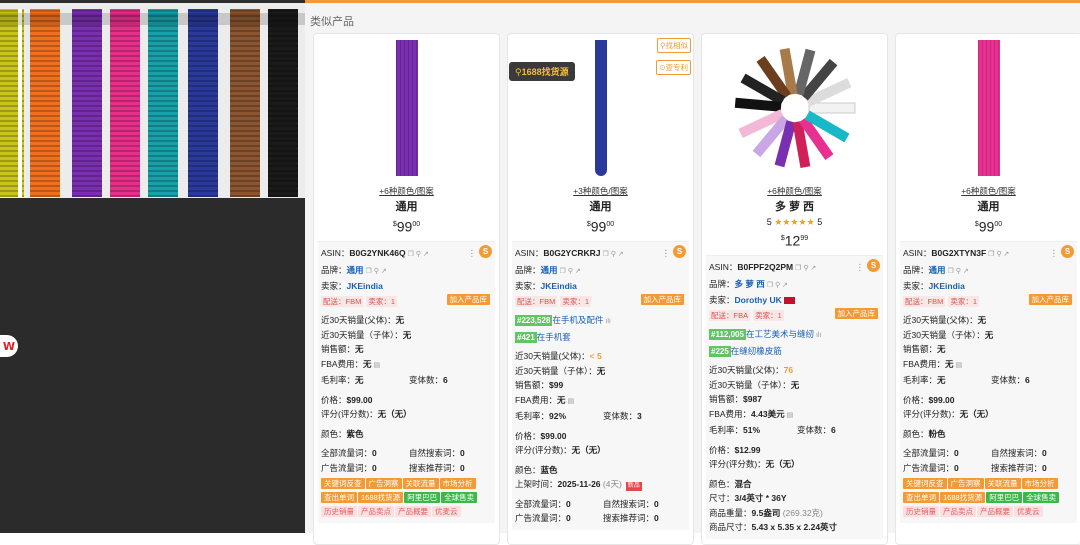 The height and width of the screenshot is (545, 1080). What do you see at coordinates (352, 286) in the screenshot?
I see `seller-row: 卖家：JKEindia` at bounding box center [352, 286].